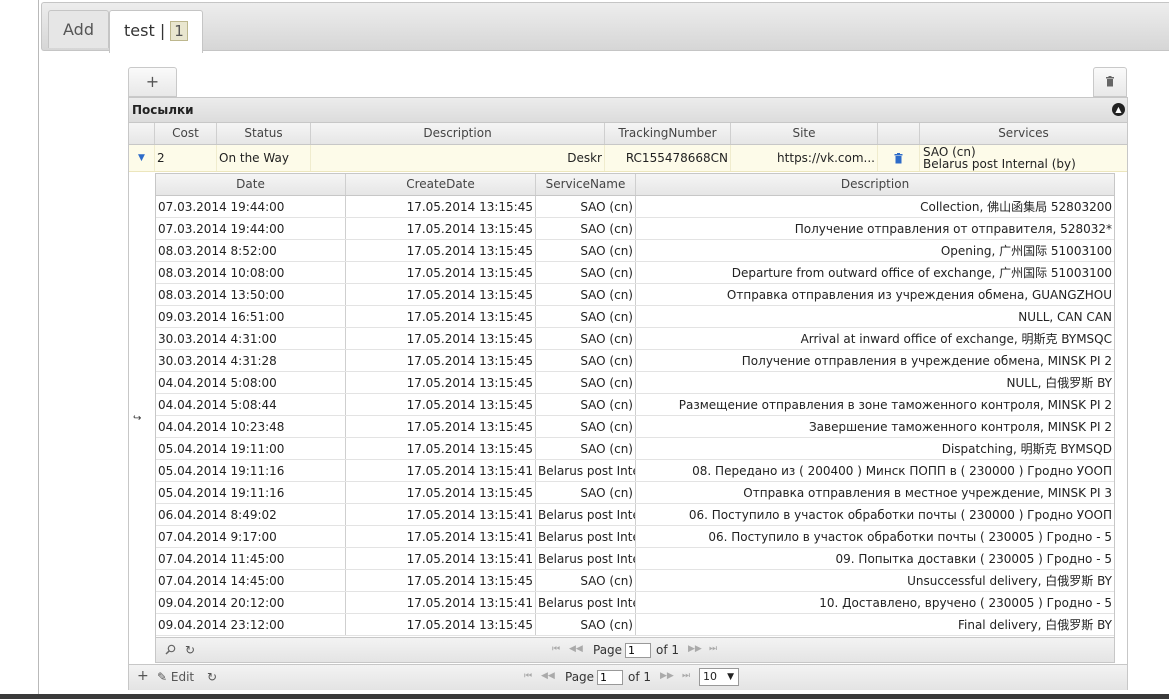  Describe the element at coordinates (251, 580) in the screenshot. I see `cell-date: 07.04.2014 14:45:00` at that location.